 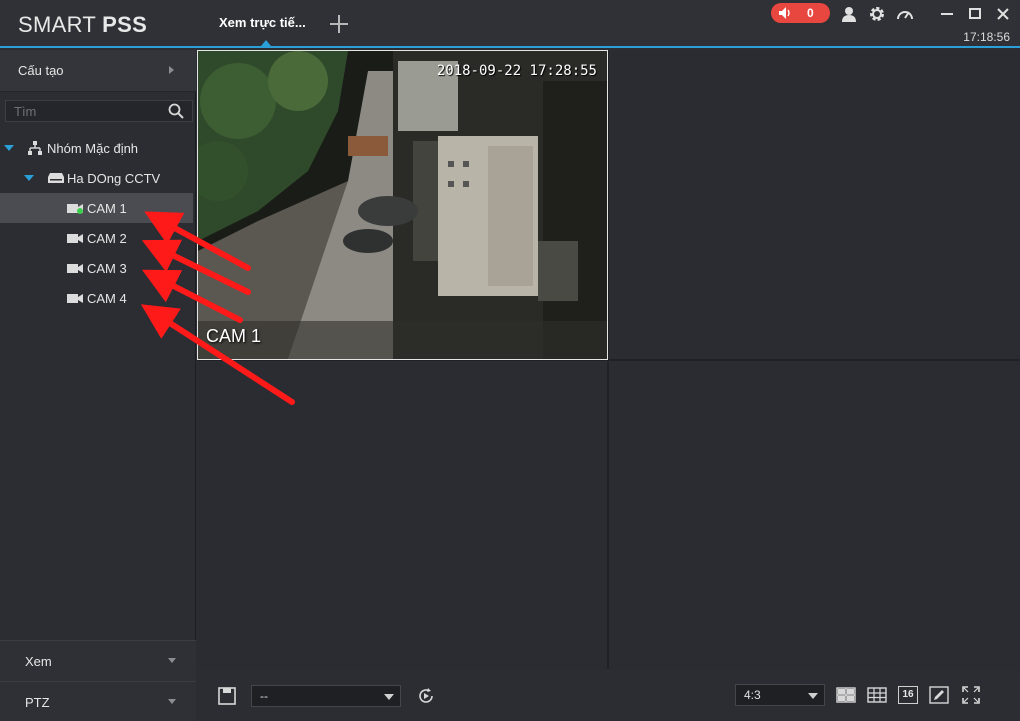 What do you see at coordinates (60, 24) in the screenshot?
I see `logo-text-regular: SMART` at bounding box center [60, 24].